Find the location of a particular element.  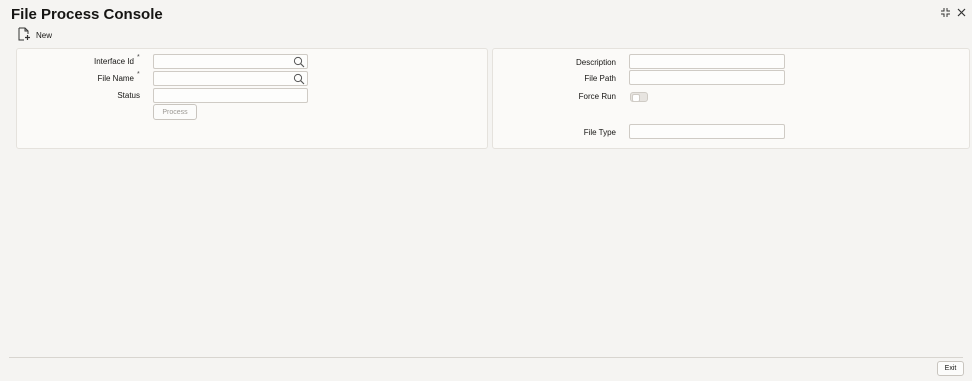

collapse-arrows-icon is located at coordinates (945, 14).